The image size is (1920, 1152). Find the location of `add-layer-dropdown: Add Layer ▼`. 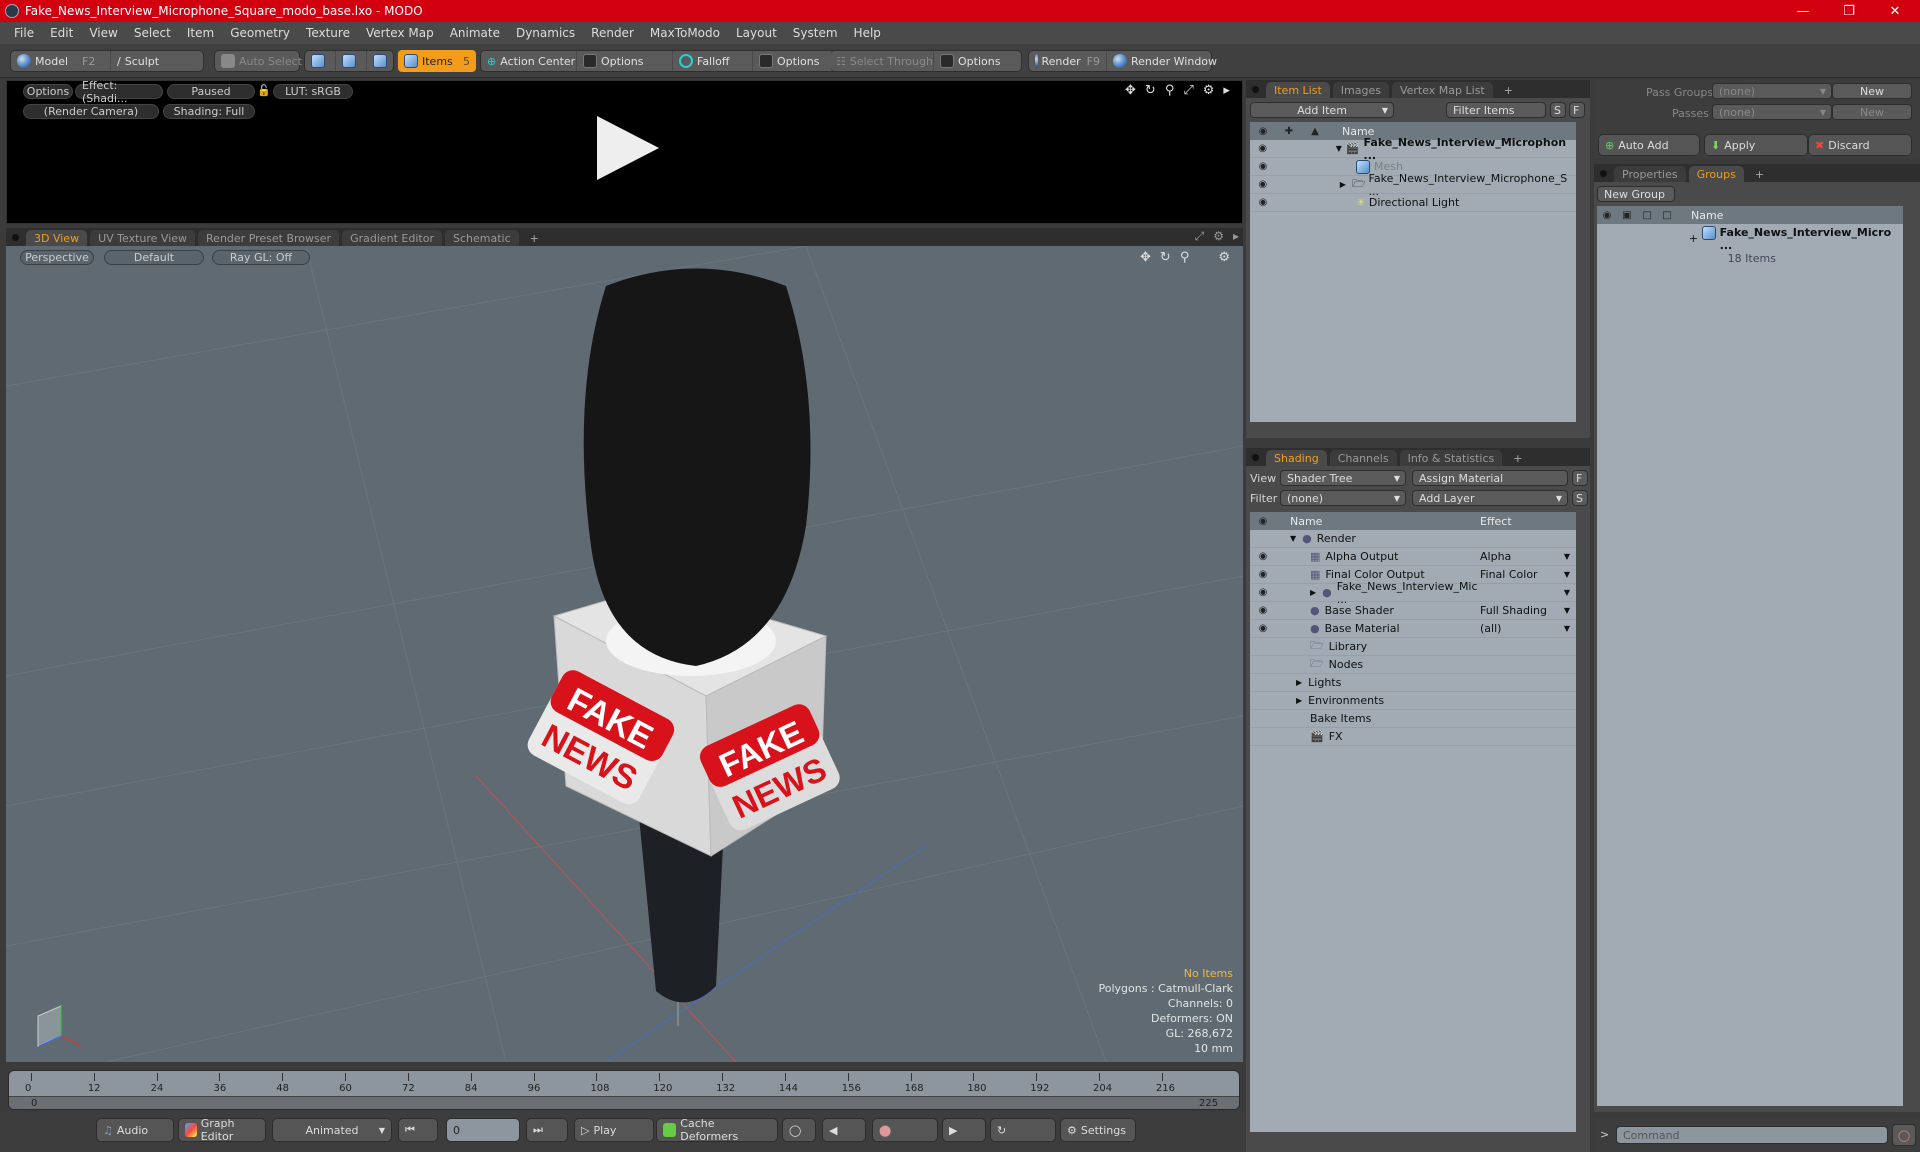

add-layer-dropdown: Add Layer ▼ is located at coordinates (1490, 498).